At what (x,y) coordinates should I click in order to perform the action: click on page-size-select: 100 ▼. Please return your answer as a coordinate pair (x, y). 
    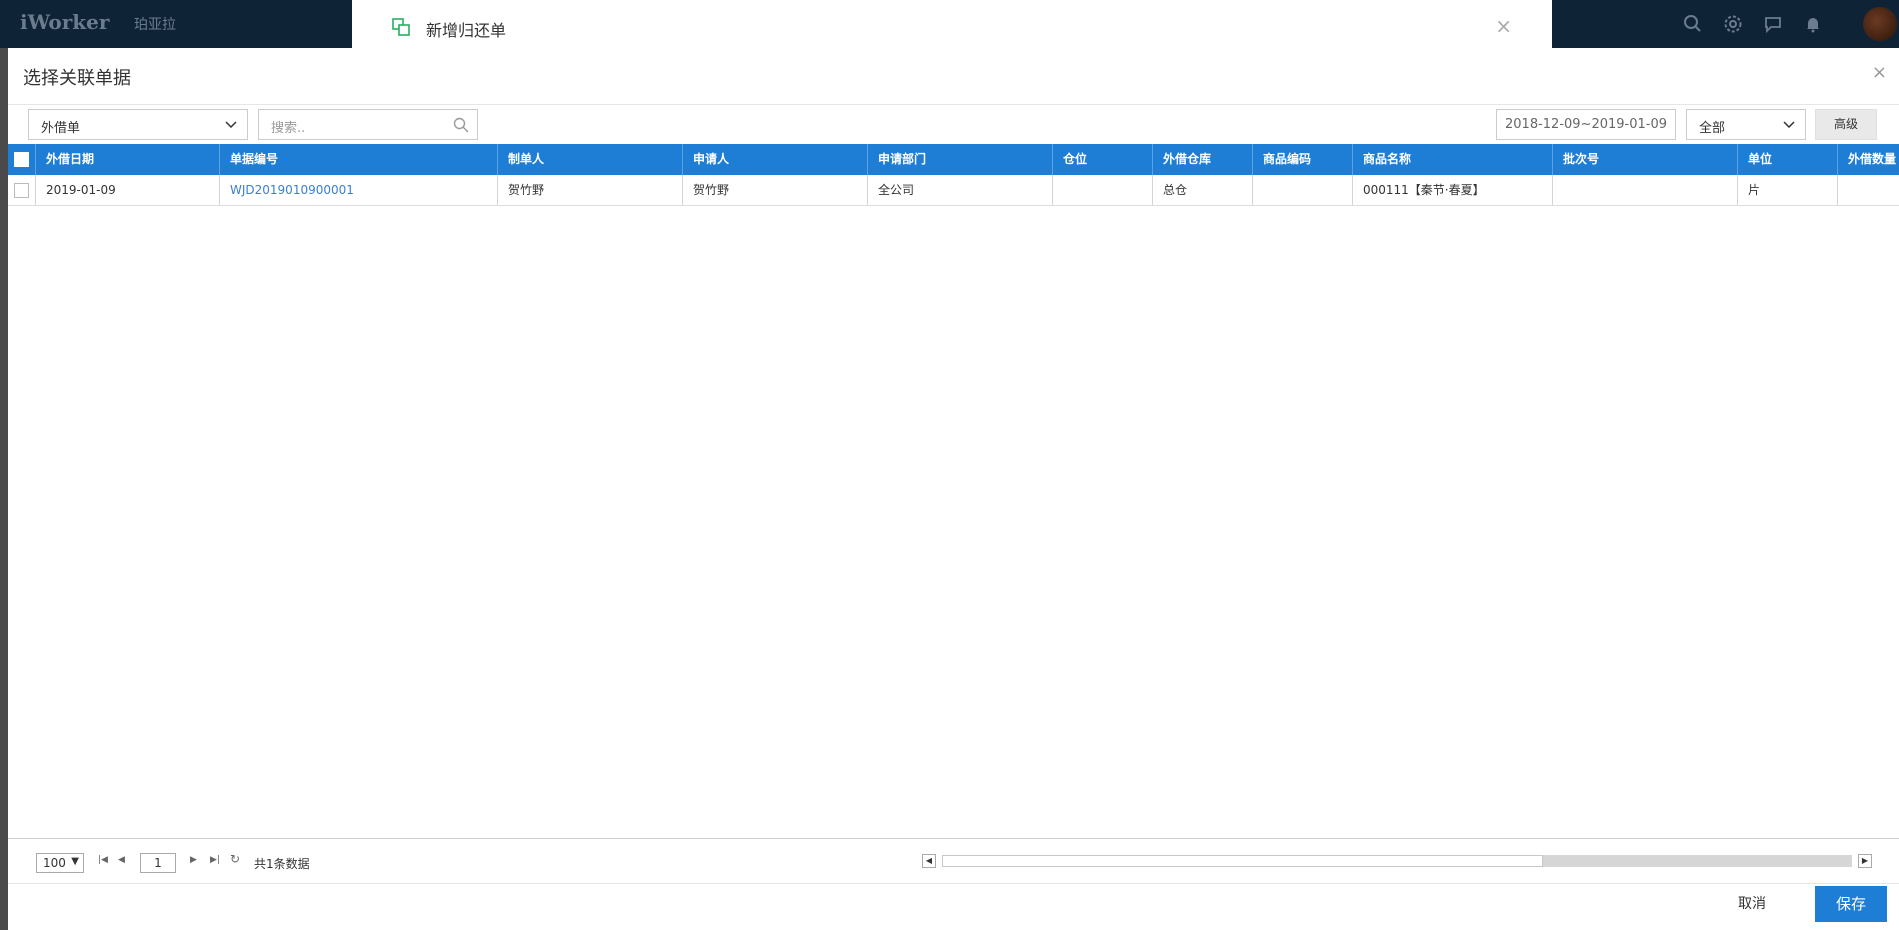
    Looking at the image, I should click on (60, 863).